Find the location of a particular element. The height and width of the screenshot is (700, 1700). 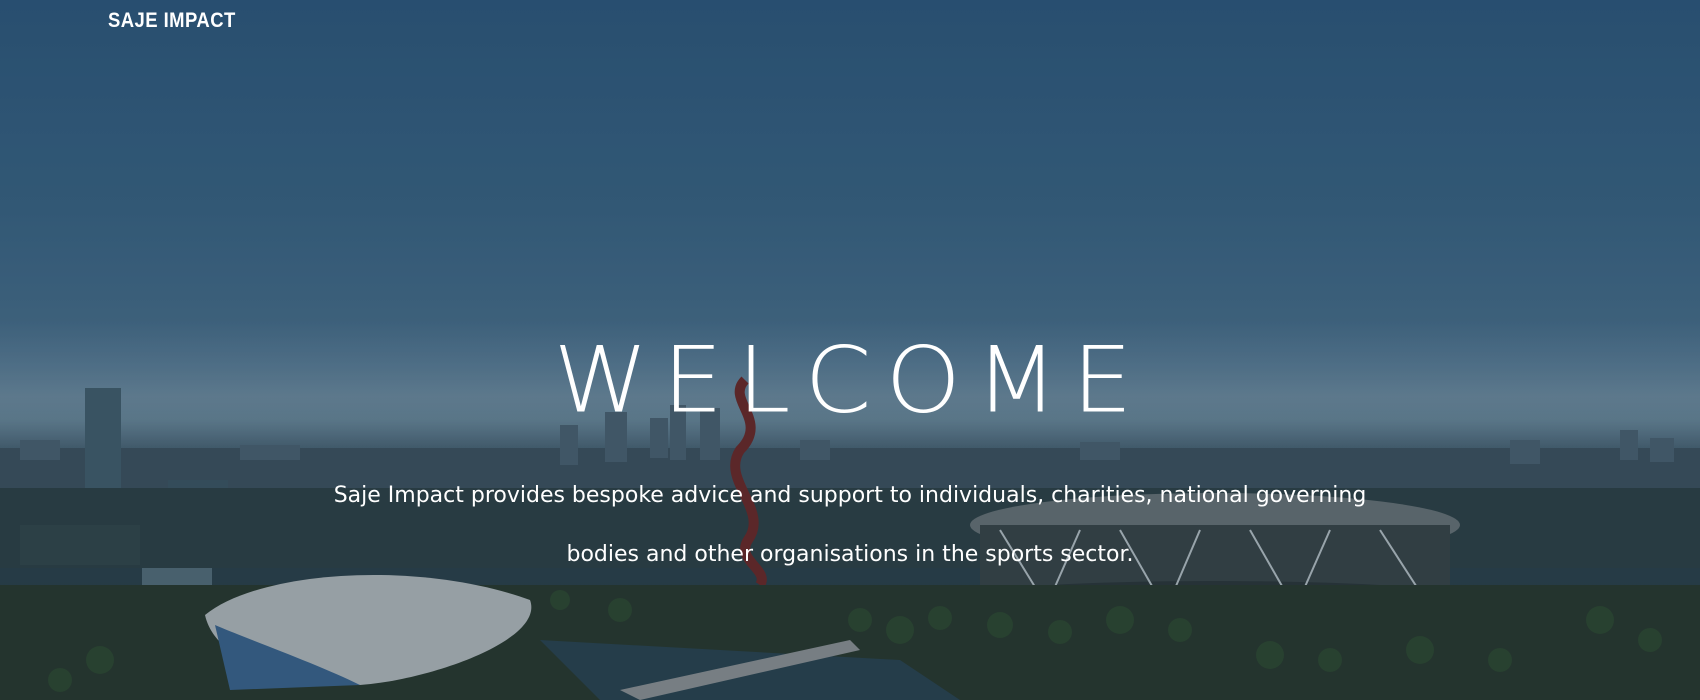

hero-heading-text: WELCOME is located at coordinates (850, 380).